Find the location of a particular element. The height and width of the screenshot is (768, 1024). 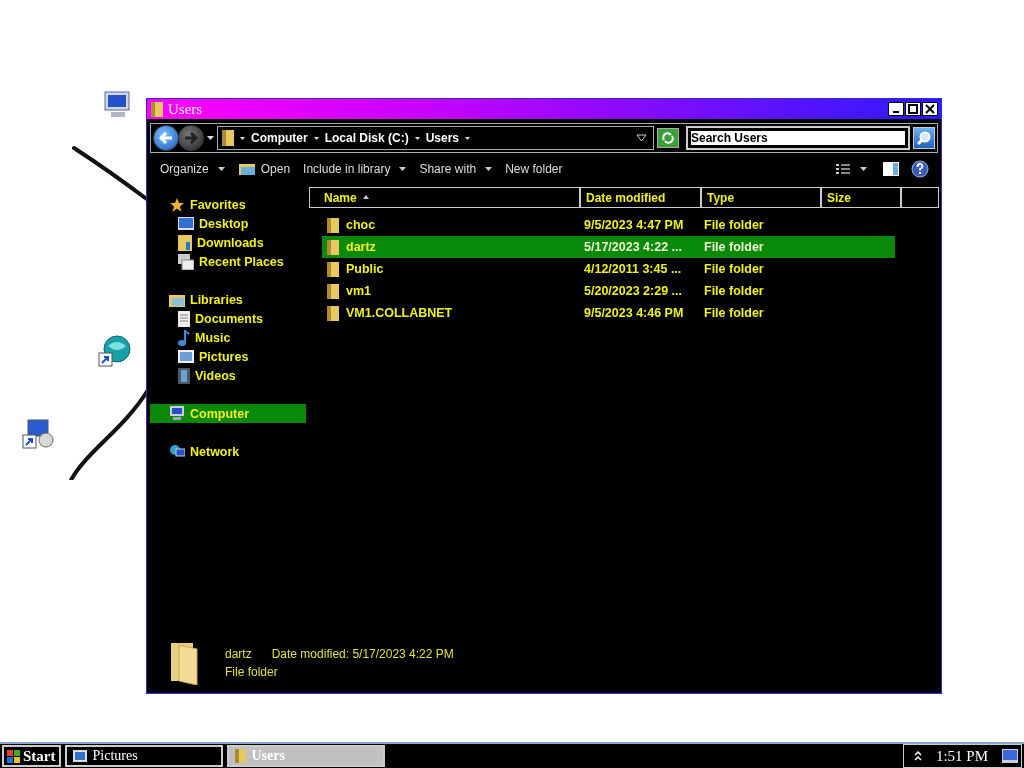

toolbar-button: Include in library is located at coordinates (356, 169).